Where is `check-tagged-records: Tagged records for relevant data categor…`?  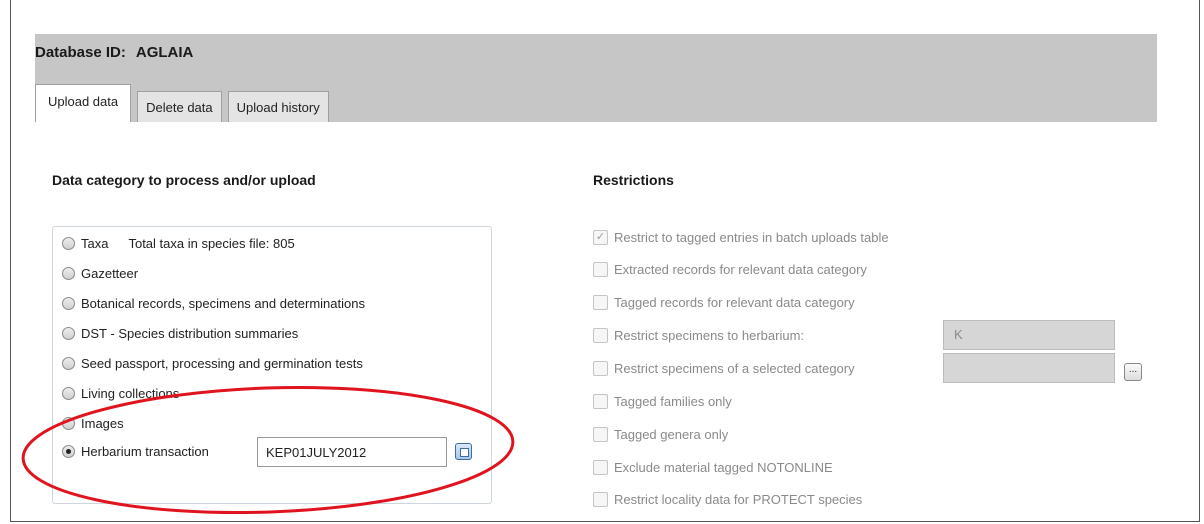 check-tagged-records: Tagged records for relevant data categor… is located at coordinates (724, 302).